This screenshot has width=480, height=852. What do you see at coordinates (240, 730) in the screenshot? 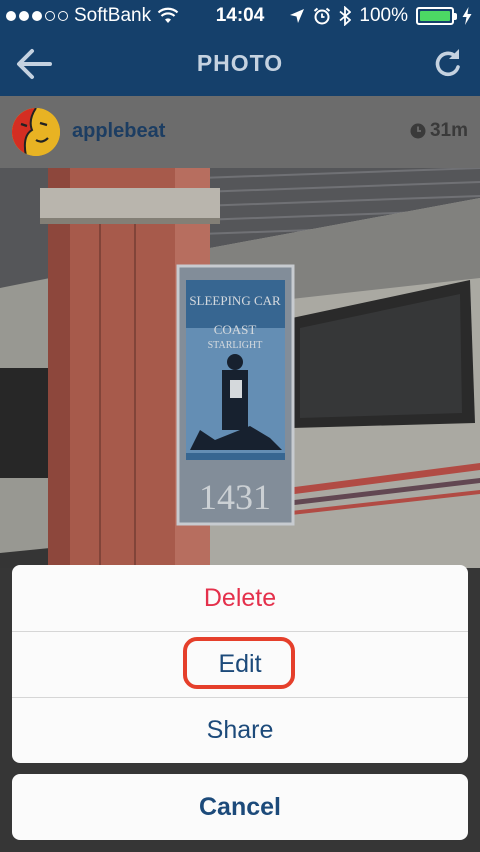
I see `share-button: Share` at bounding box center [240, 730].